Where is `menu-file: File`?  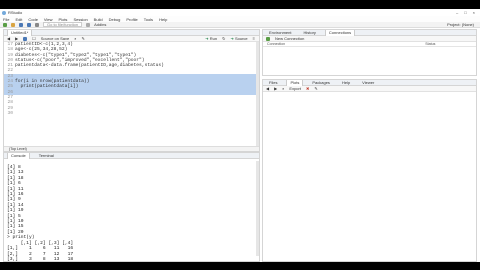 menu-file: File is located at coordinates (6, 19).